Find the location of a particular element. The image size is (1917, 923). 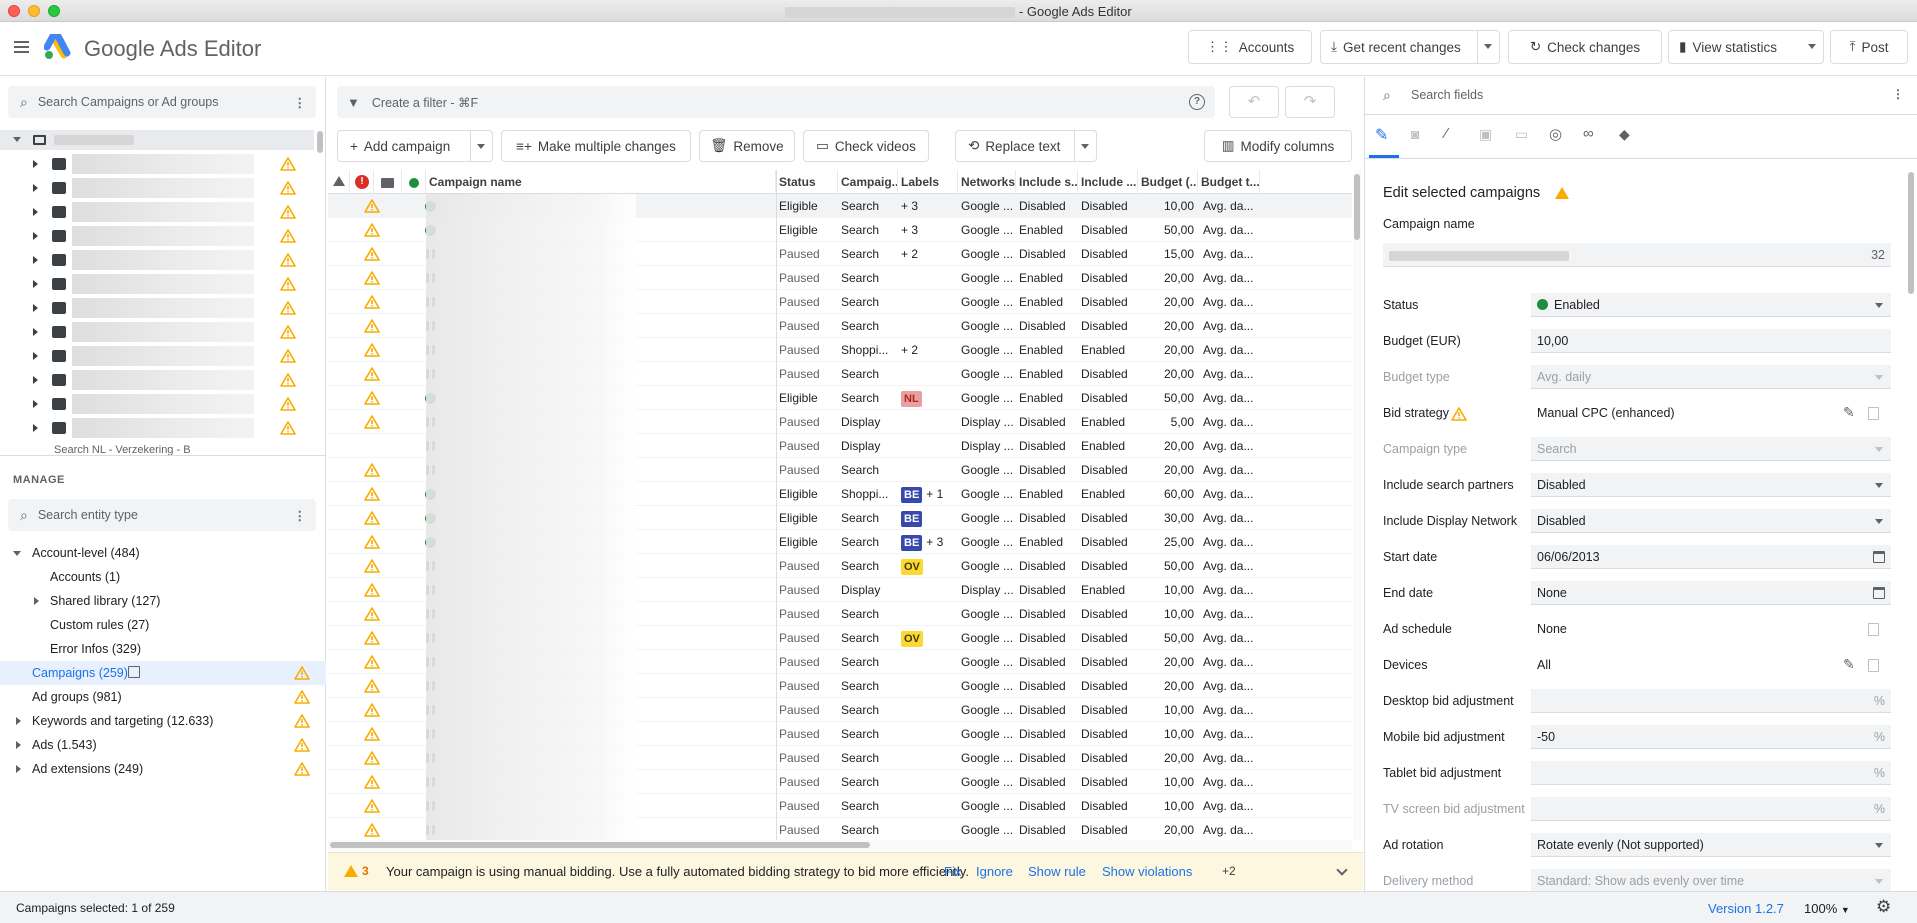

version-link: Version 1.2.7 is located at coordinates (1746, 908).